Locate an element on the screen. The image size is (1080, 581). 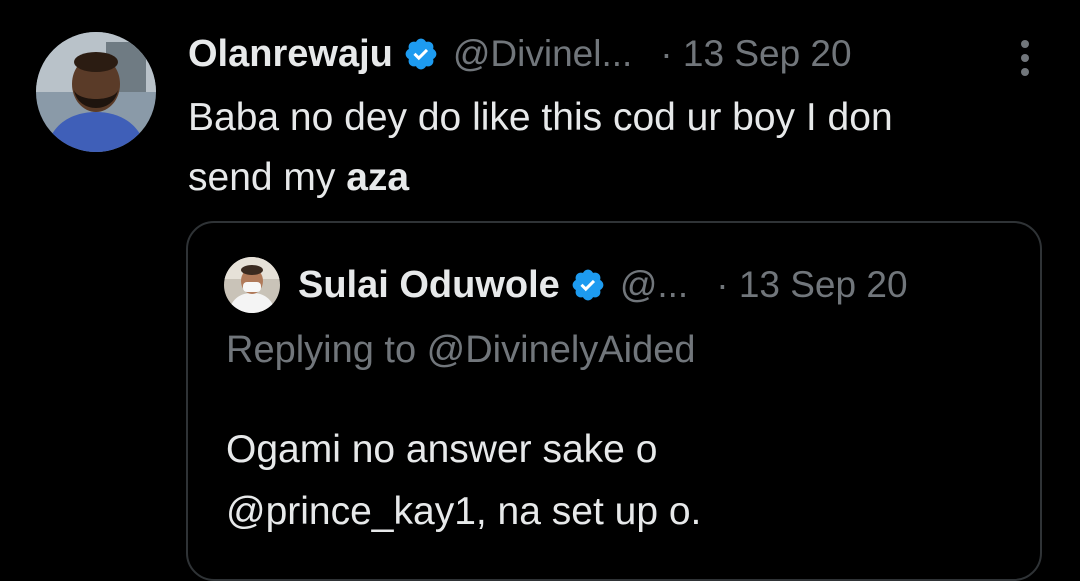
avatar is located at coordinates (96, 92).